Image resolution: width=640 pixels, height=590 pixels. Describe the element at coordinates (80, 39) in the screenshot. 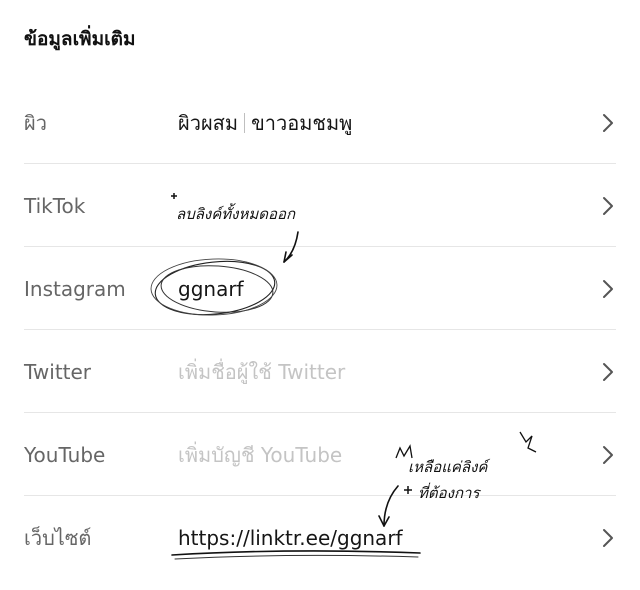

I see `section-title: ข้อมูลเพิ่มเติม` at that location.